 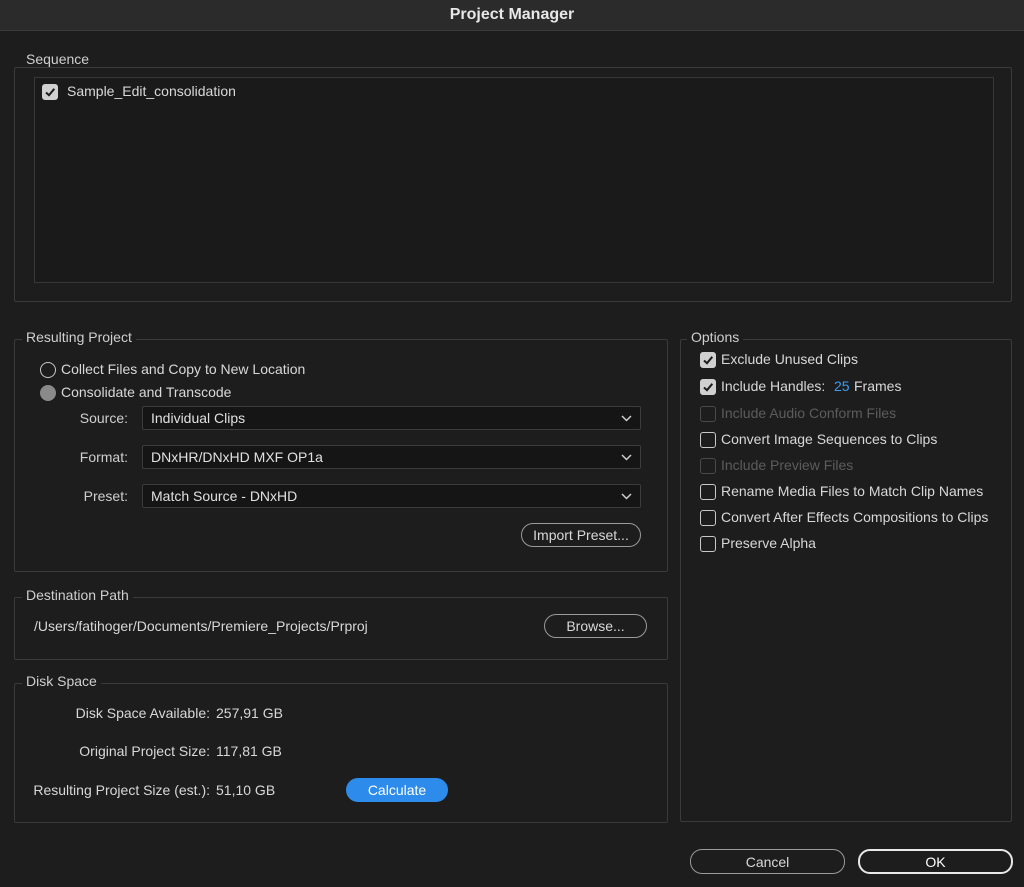 What do you see at coordinates (708, 440) in the screenshot?
I see `convert-image-sequences-checkbox` at bounding box center [708, 440].